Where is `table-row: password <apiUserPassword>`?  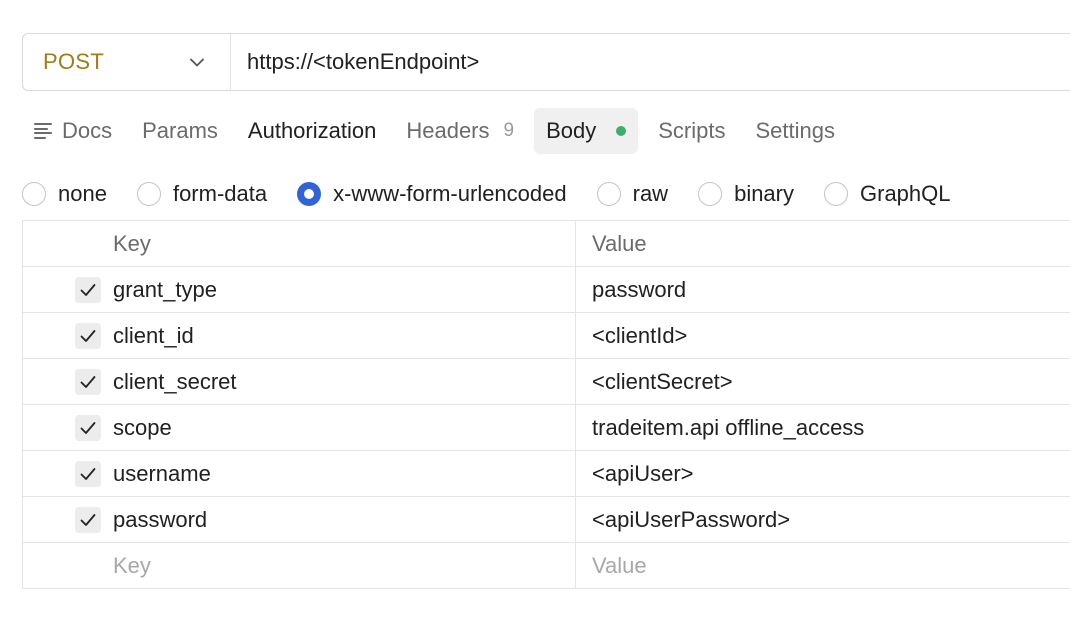 table-row: password <apiUserPassword> is located at coordinates (546, 520).